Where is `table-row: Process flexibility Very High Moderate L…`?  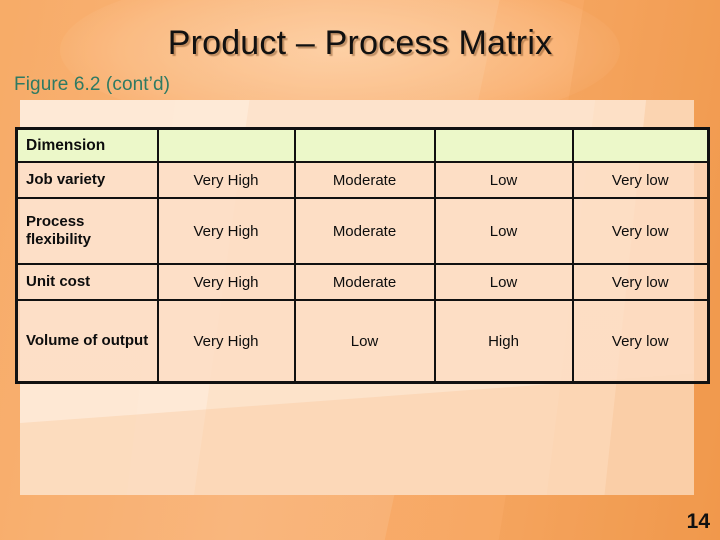 table-row: Process flexibility Very High Moderate L… is located at coordinates (362, 231).